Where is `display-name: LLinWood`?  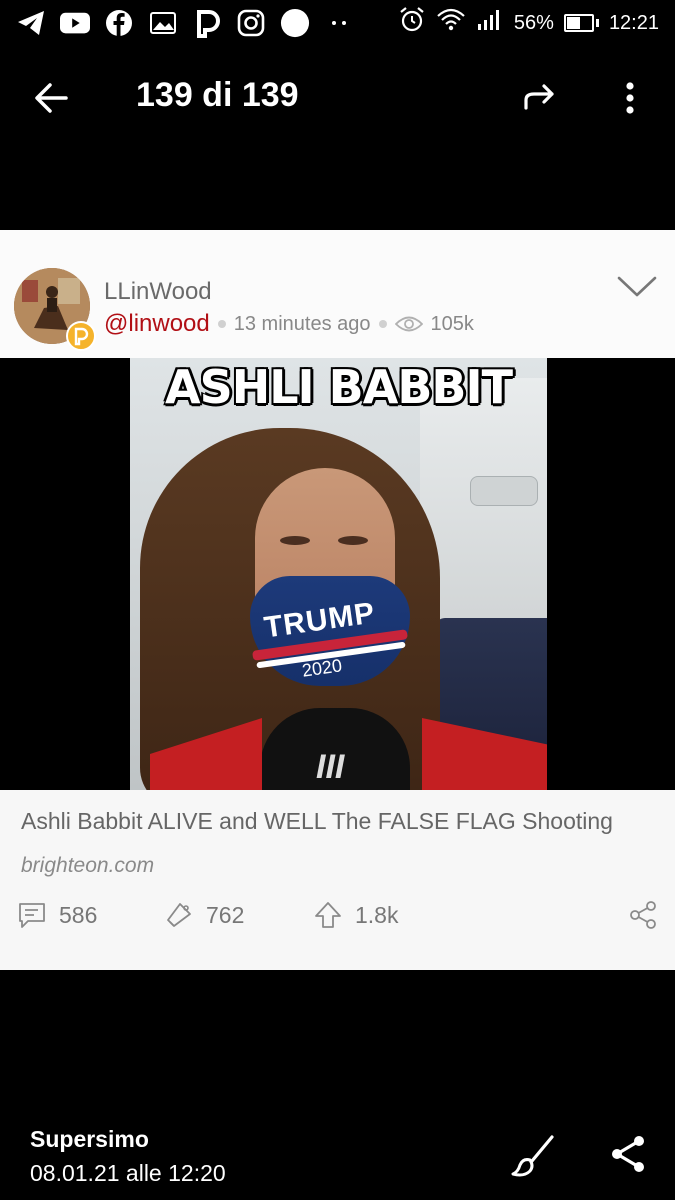 display-name: LLinWood is located at coordinates (158, 292).